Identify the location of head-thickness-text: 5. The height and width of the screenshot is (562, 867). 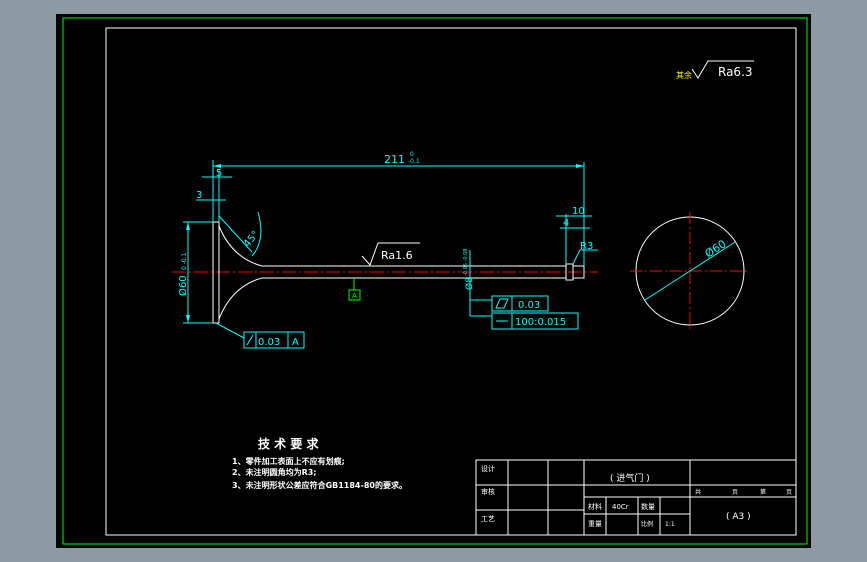
(219, 173).